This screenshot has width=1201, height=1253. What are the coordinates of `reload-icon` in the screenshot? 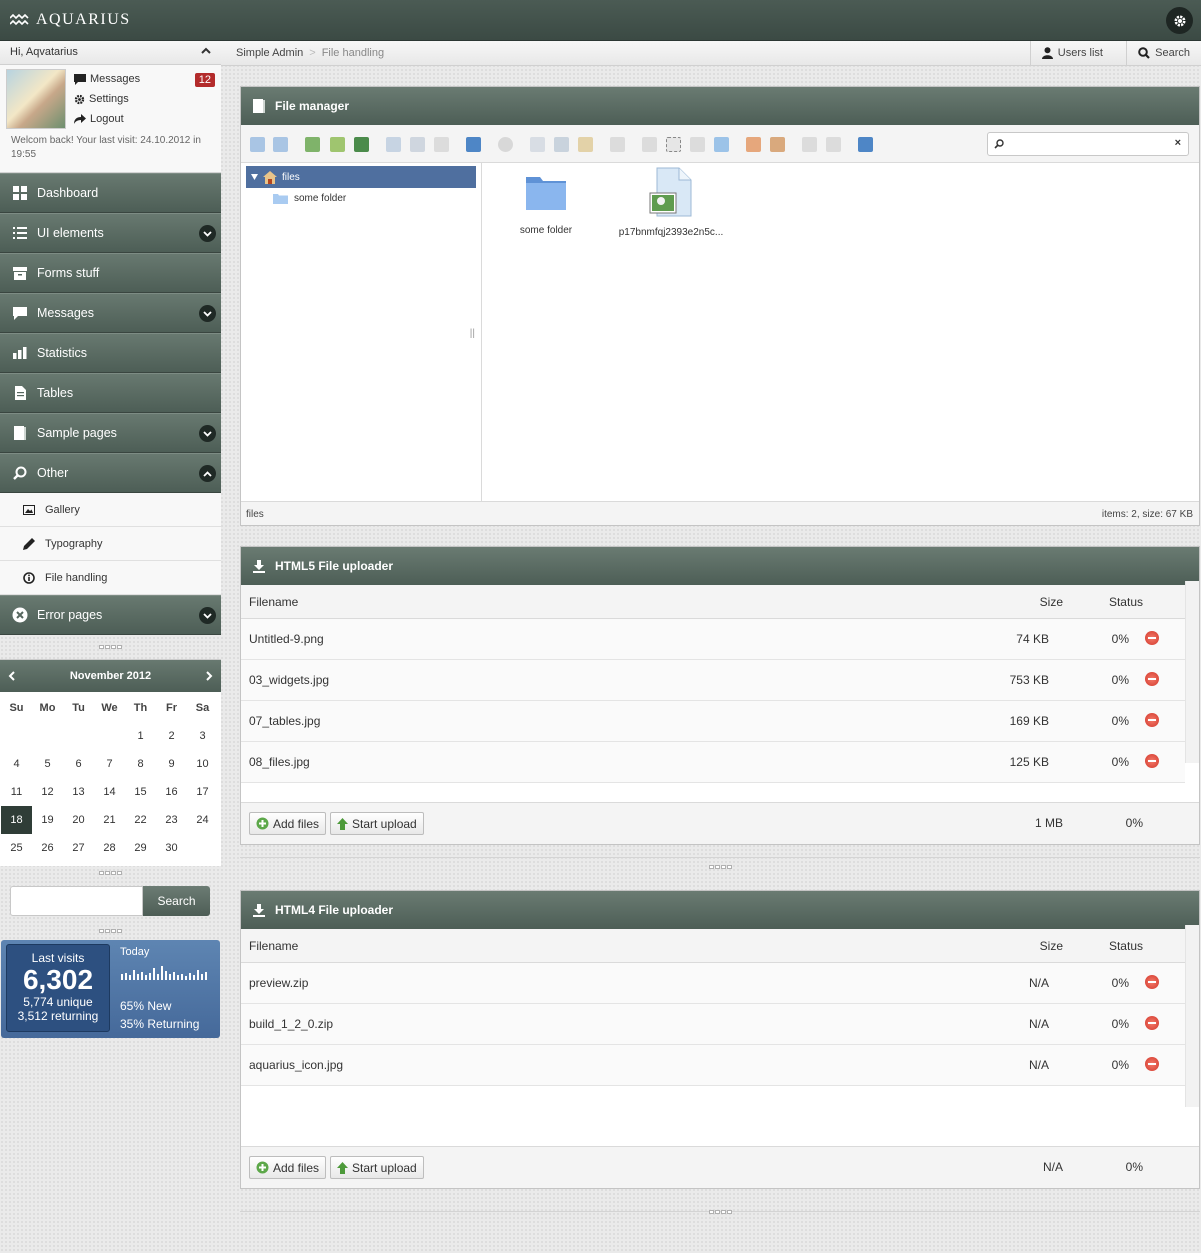 It's located at (312, 144).